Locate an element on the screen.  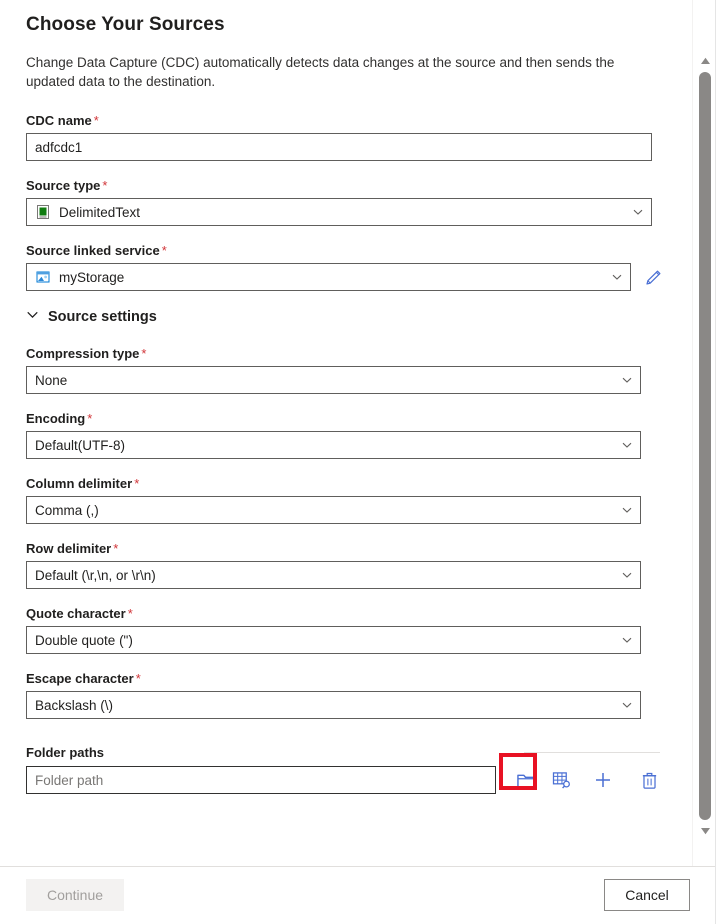
source-type-label: Source type * is located at coordinates (346, 185).